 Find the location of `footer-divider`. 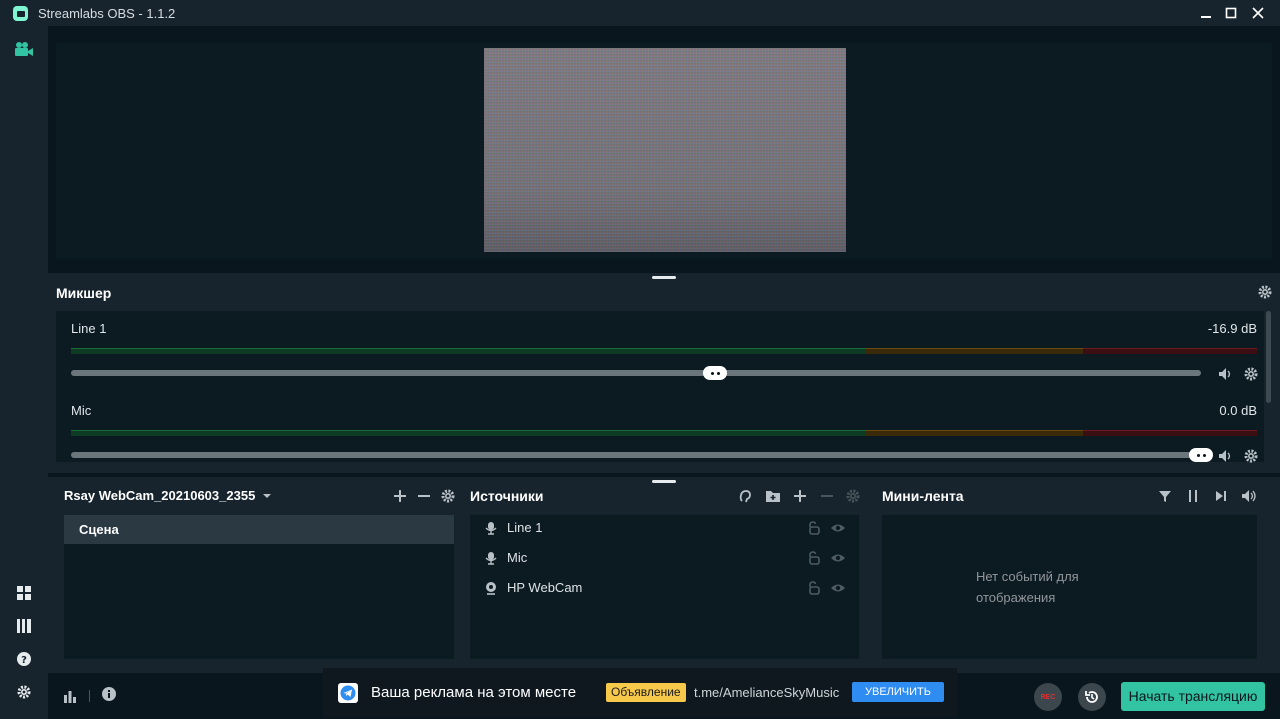

footer-divider is located at coordinates (89, 696).